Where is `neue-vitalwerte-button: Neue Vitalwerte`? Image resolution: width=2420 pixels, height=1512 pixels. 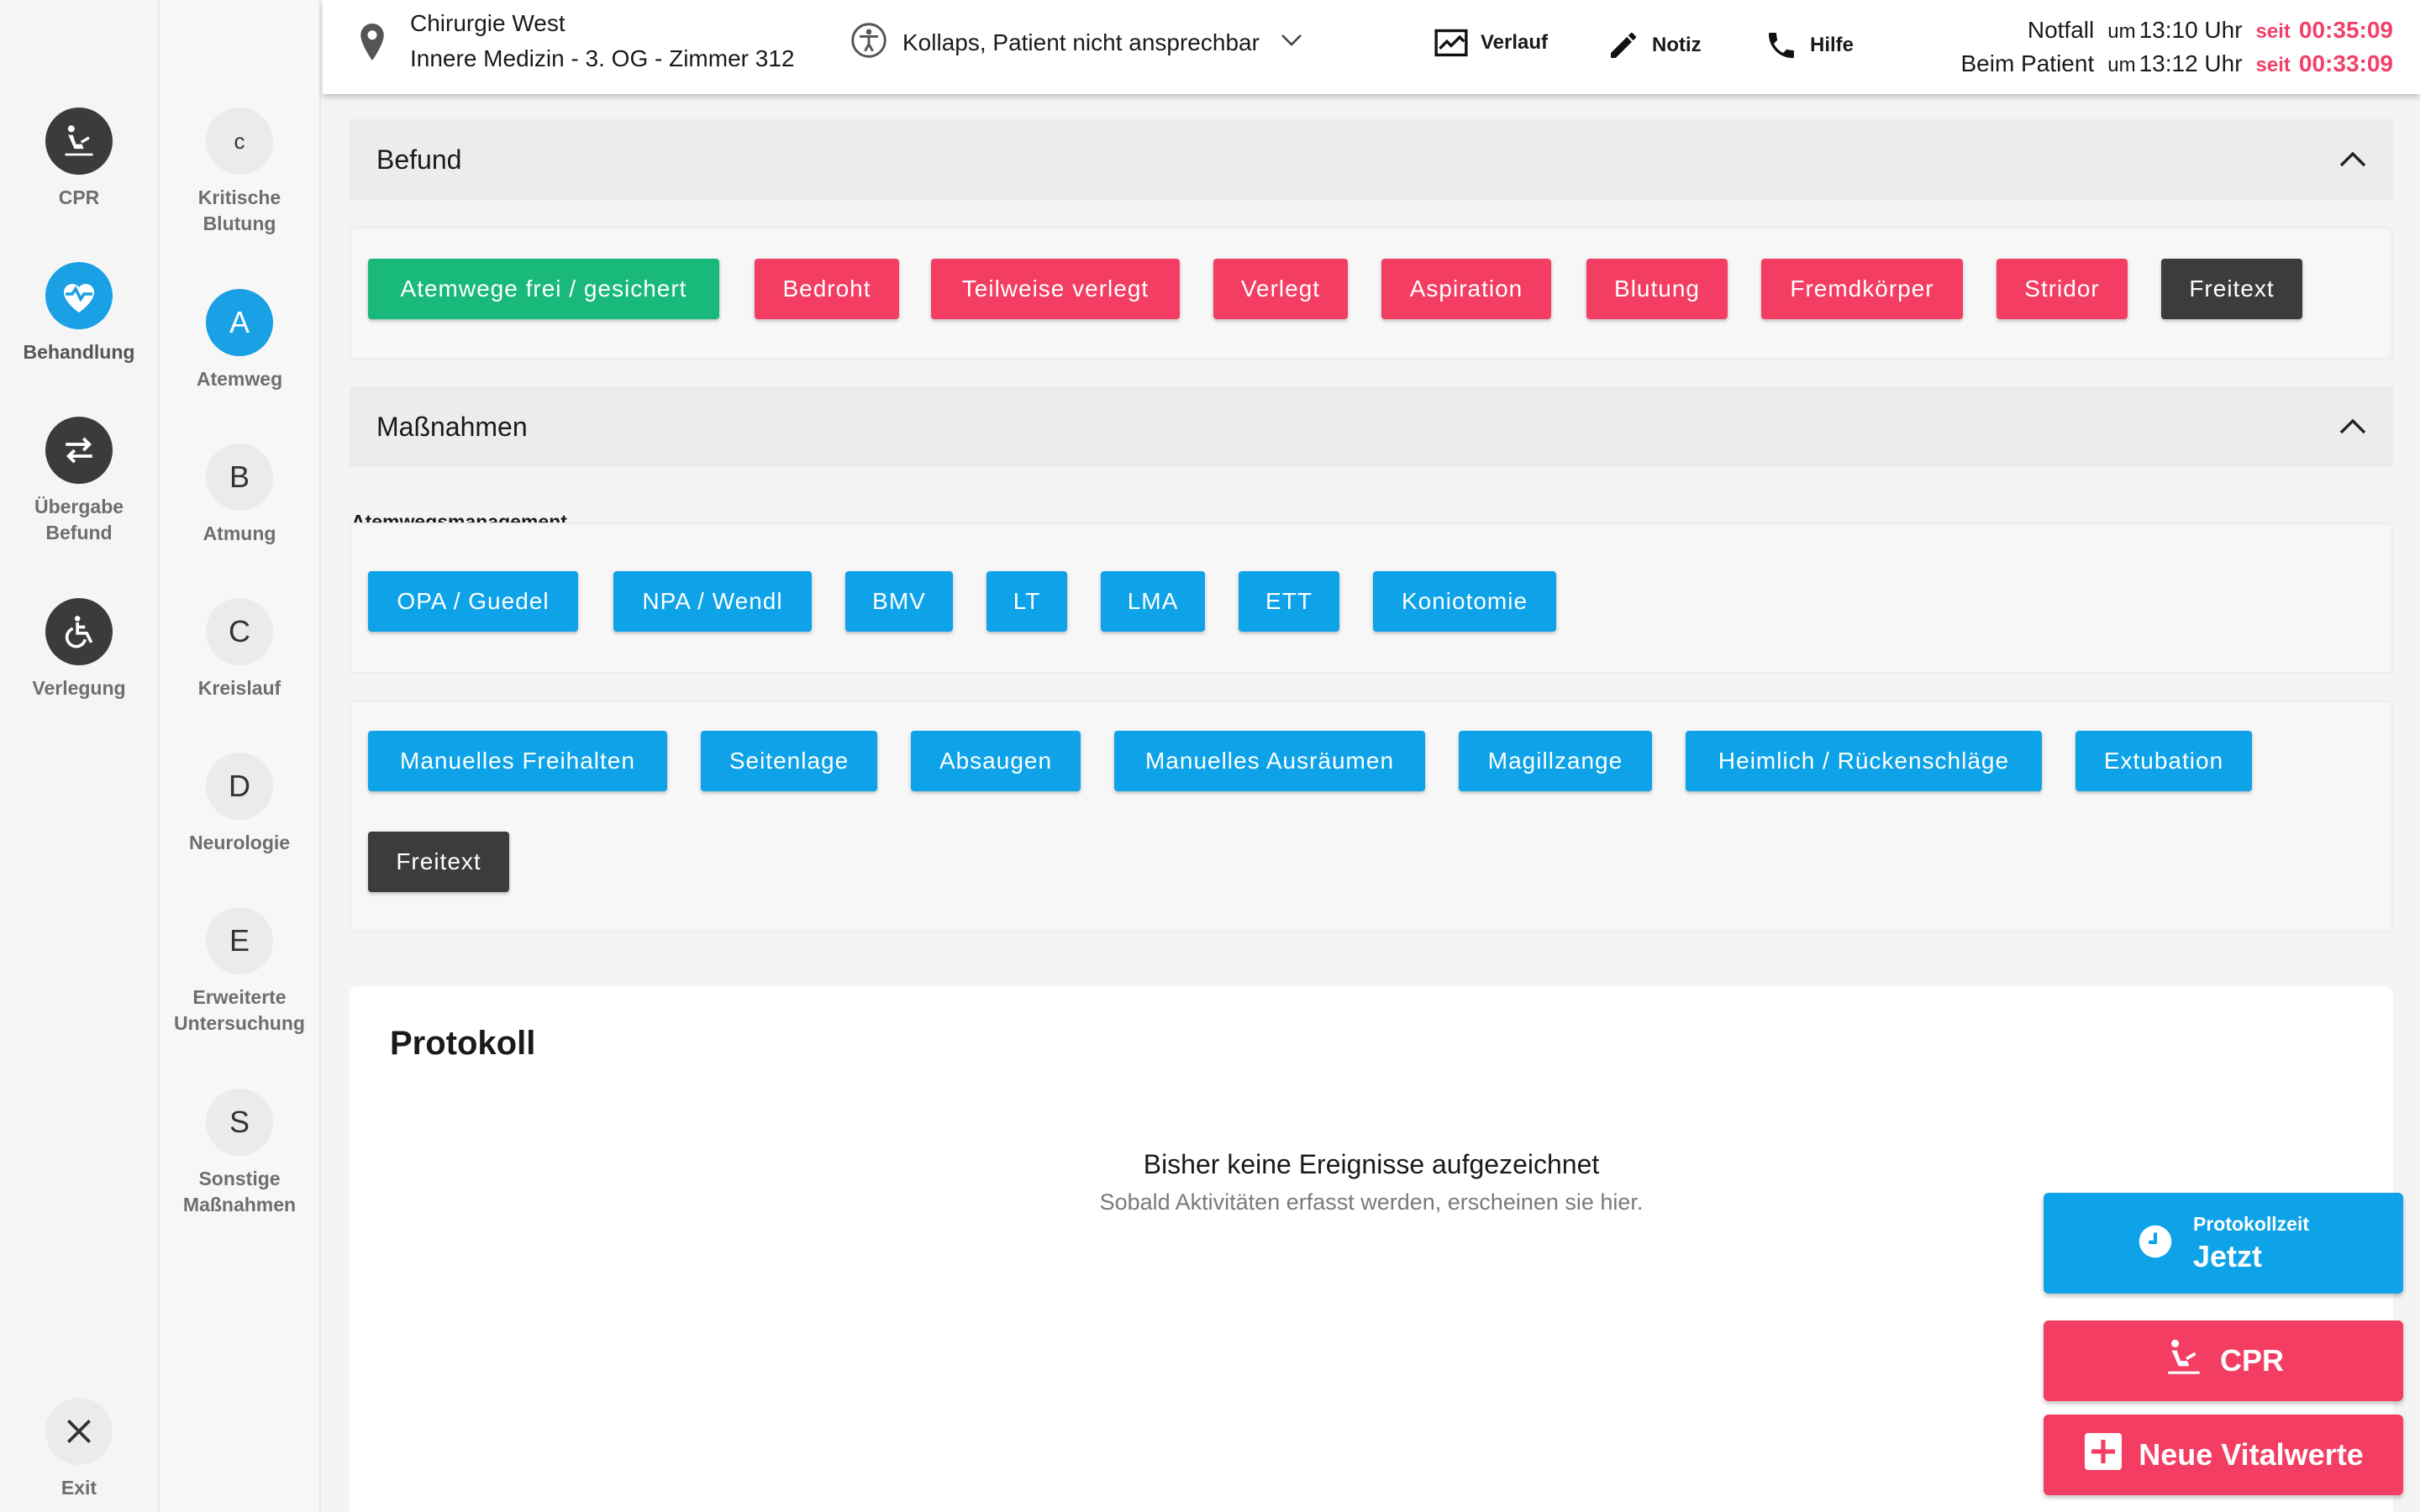 neue-vitalwerte-button: Neue Vitalwerte is located at coordinates (2223, 1455).